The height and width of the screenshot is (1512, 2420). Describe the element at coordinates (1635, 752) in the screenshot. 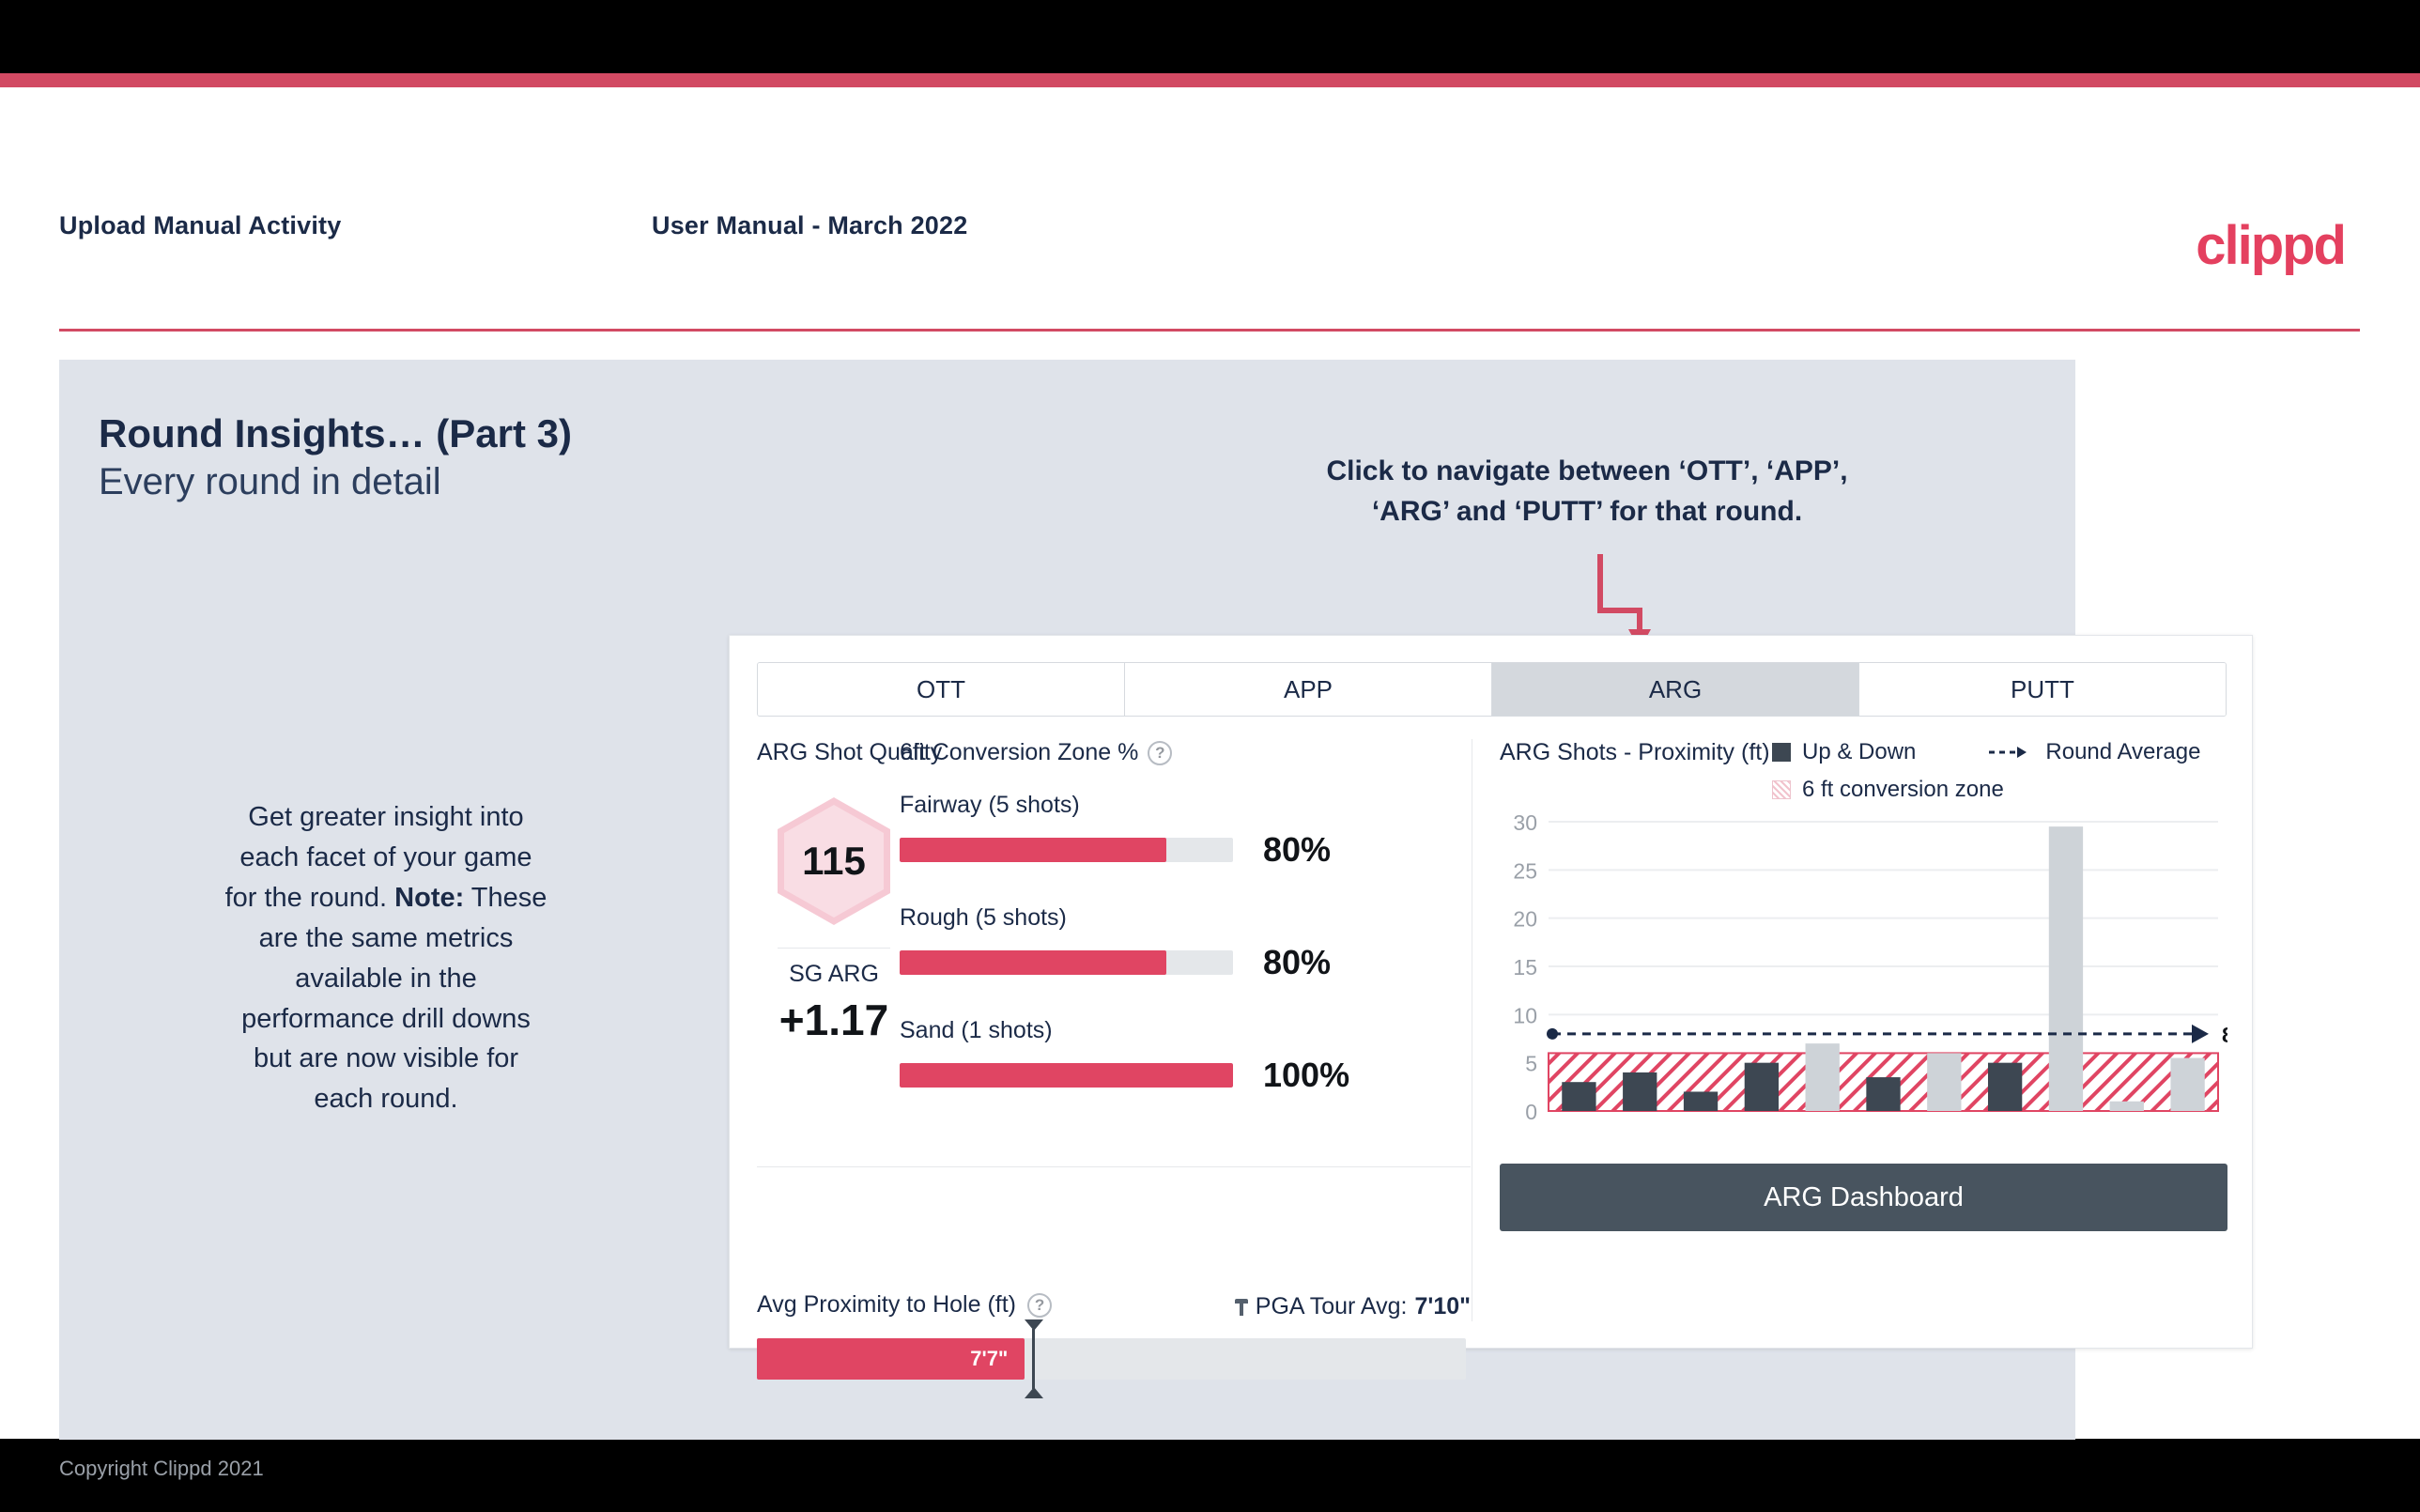

I see `chart-title: ARG Shots - Proximity (ft)` at that location.